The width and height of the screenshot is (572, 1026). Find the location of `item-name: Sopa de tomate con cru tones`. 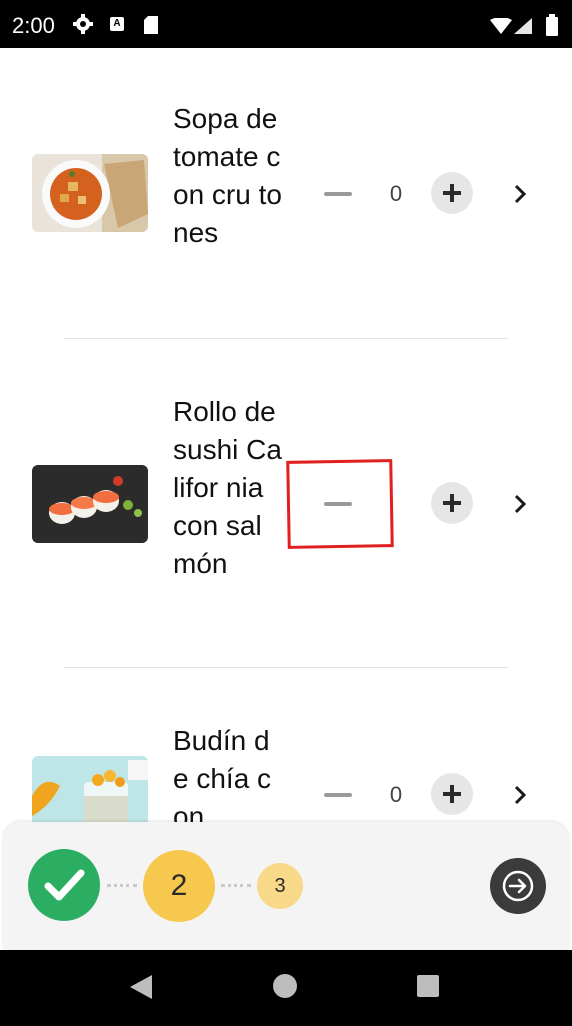

item-name: Sopa de tomate con cru tones is located at coordinates (229, 176).